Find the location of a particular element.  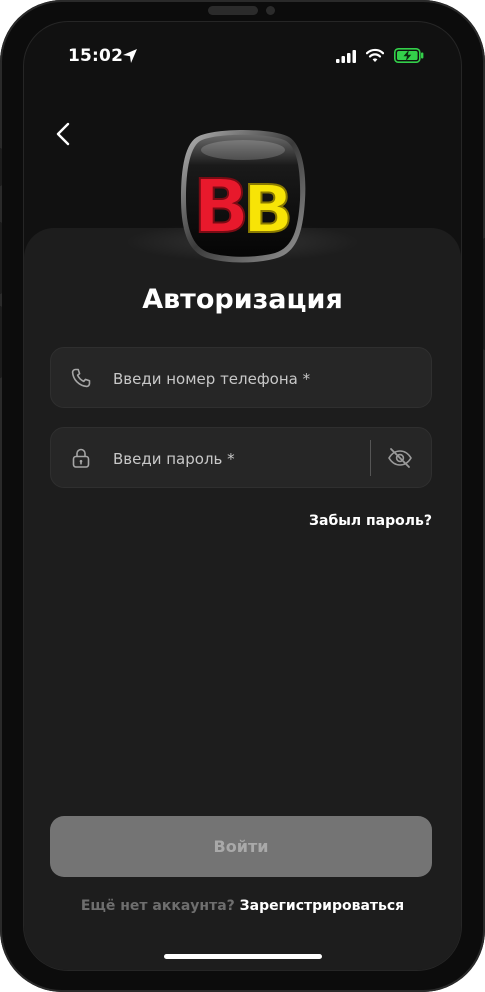

phone-field is located at coordinates (241, 378).